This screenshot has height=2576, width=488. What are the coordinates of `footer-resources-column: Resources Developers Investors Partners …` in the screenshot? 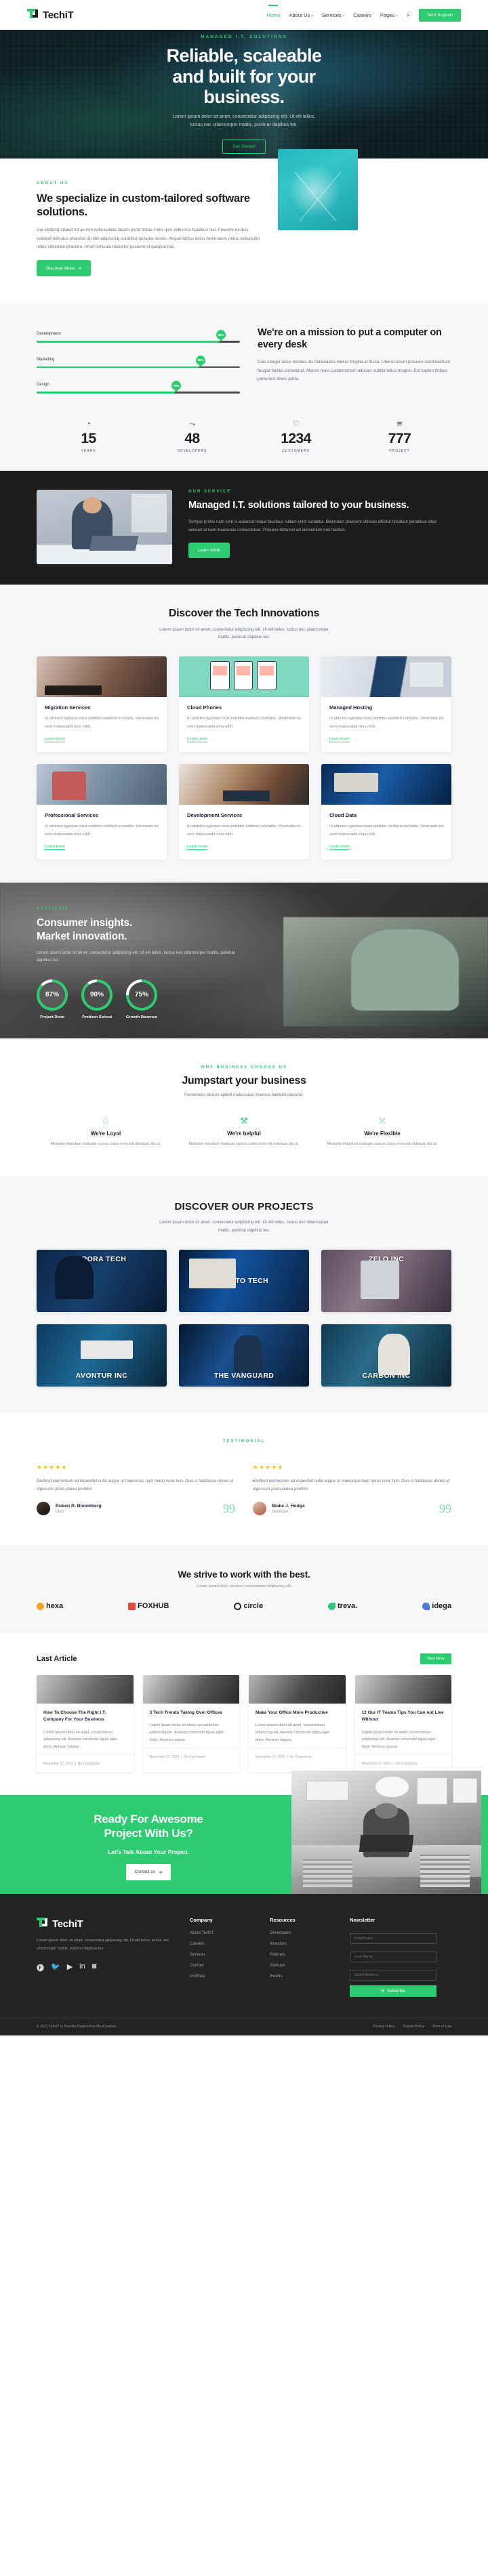 It's located at (301, 1957).